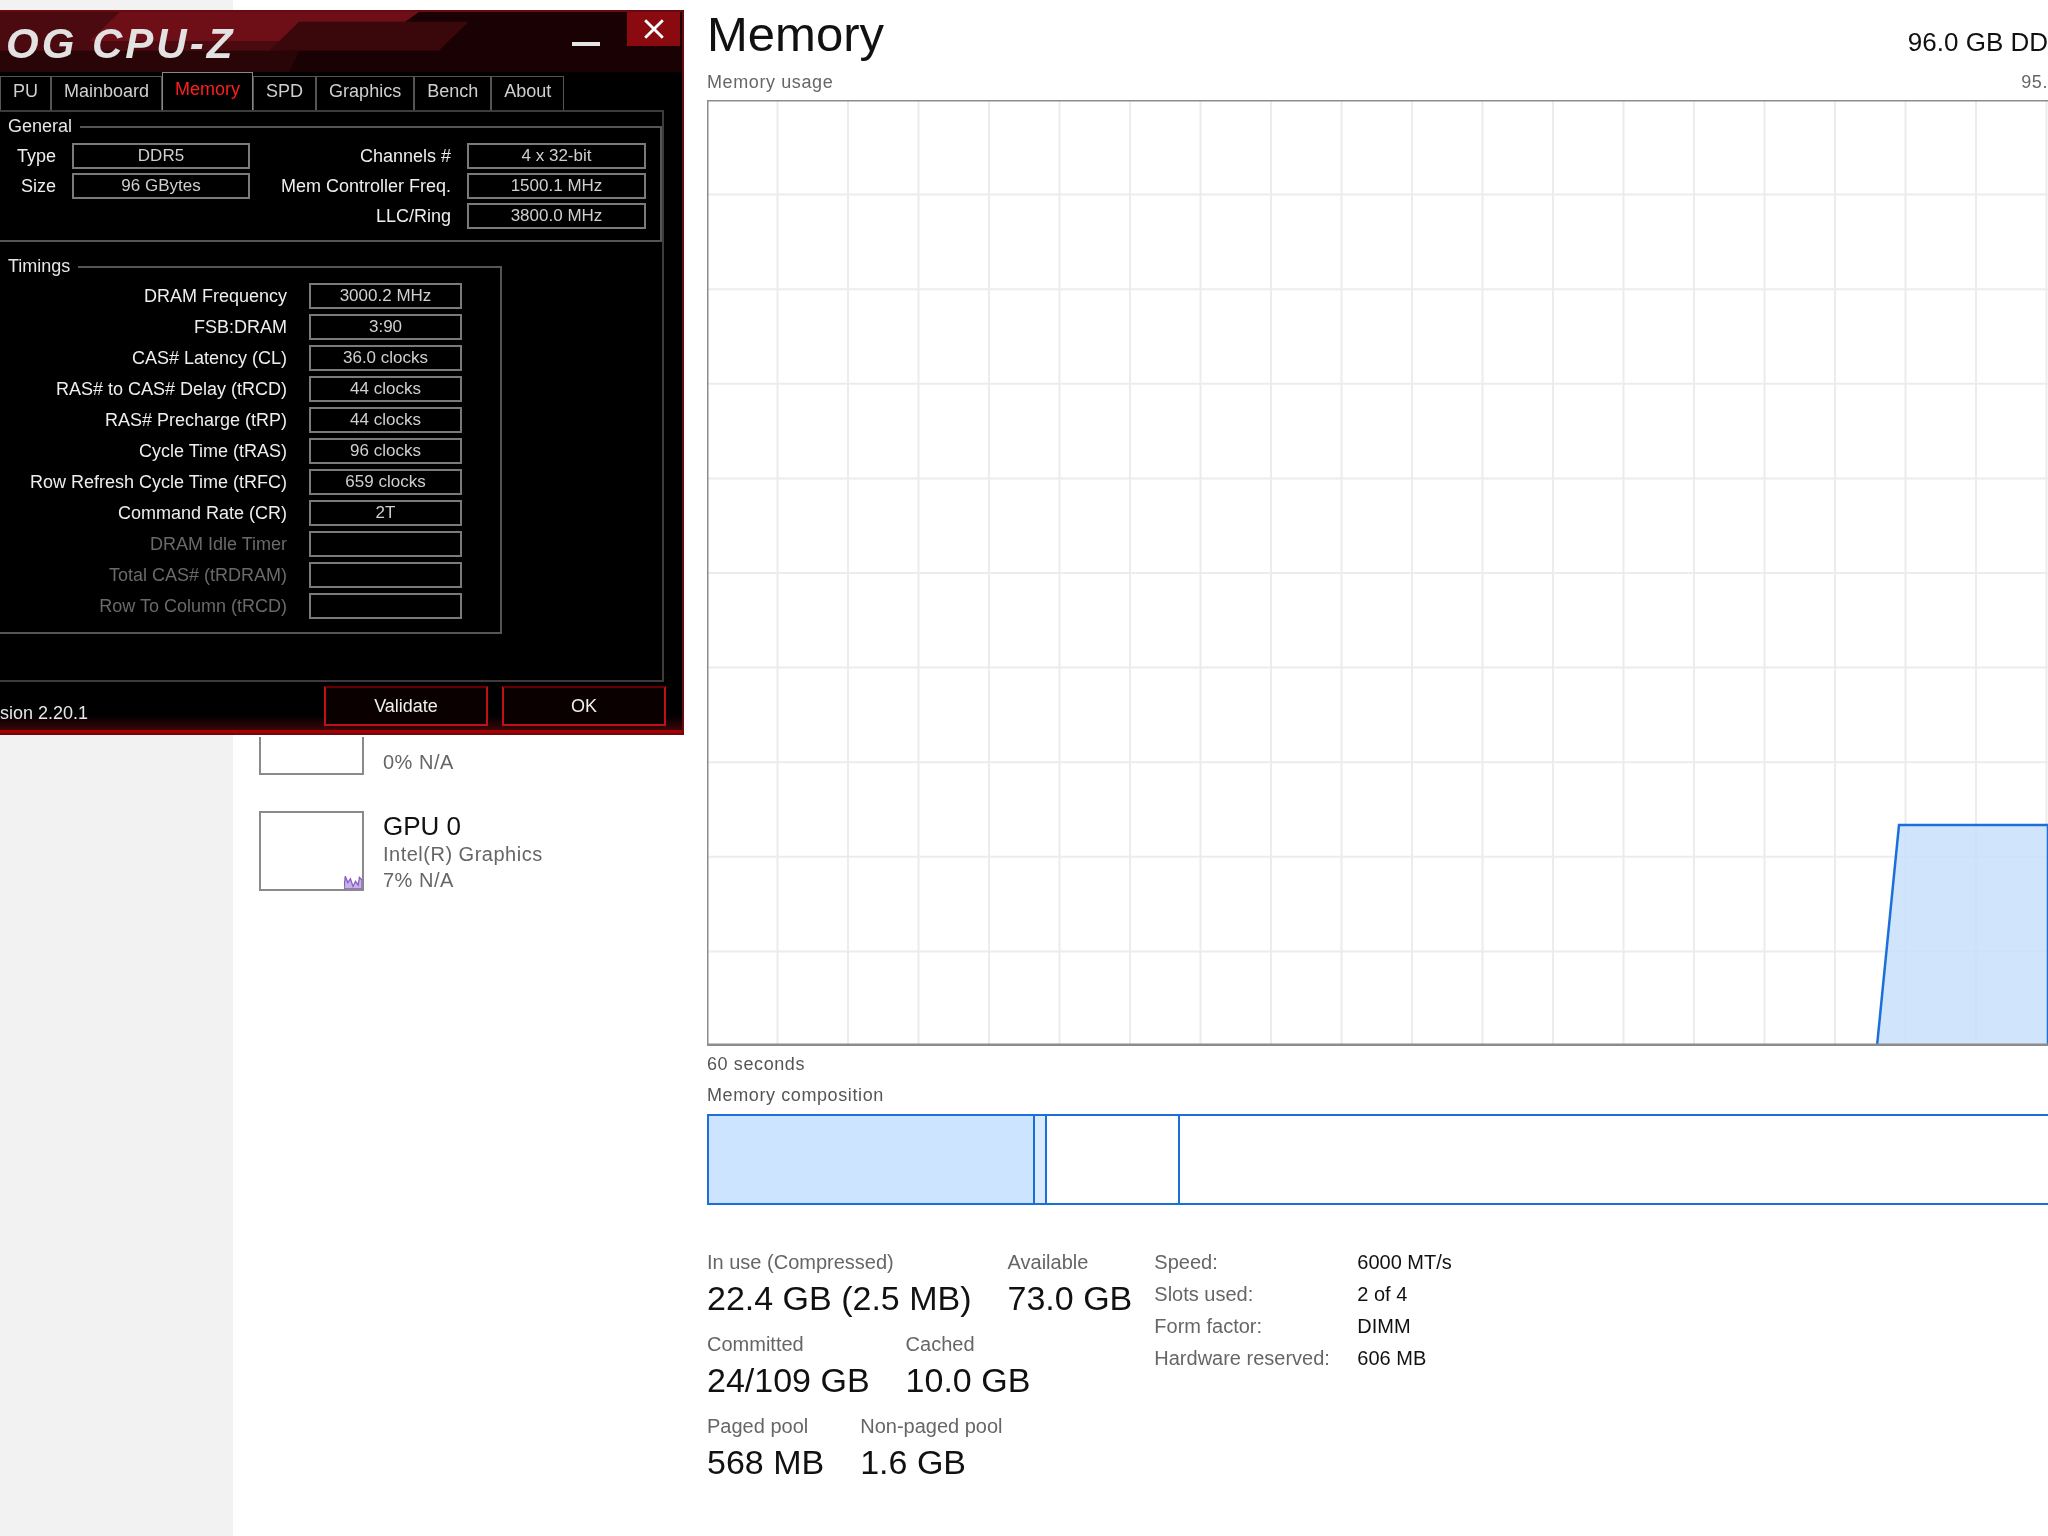  I want to click on value-field: 3:90, so click(385, 327).